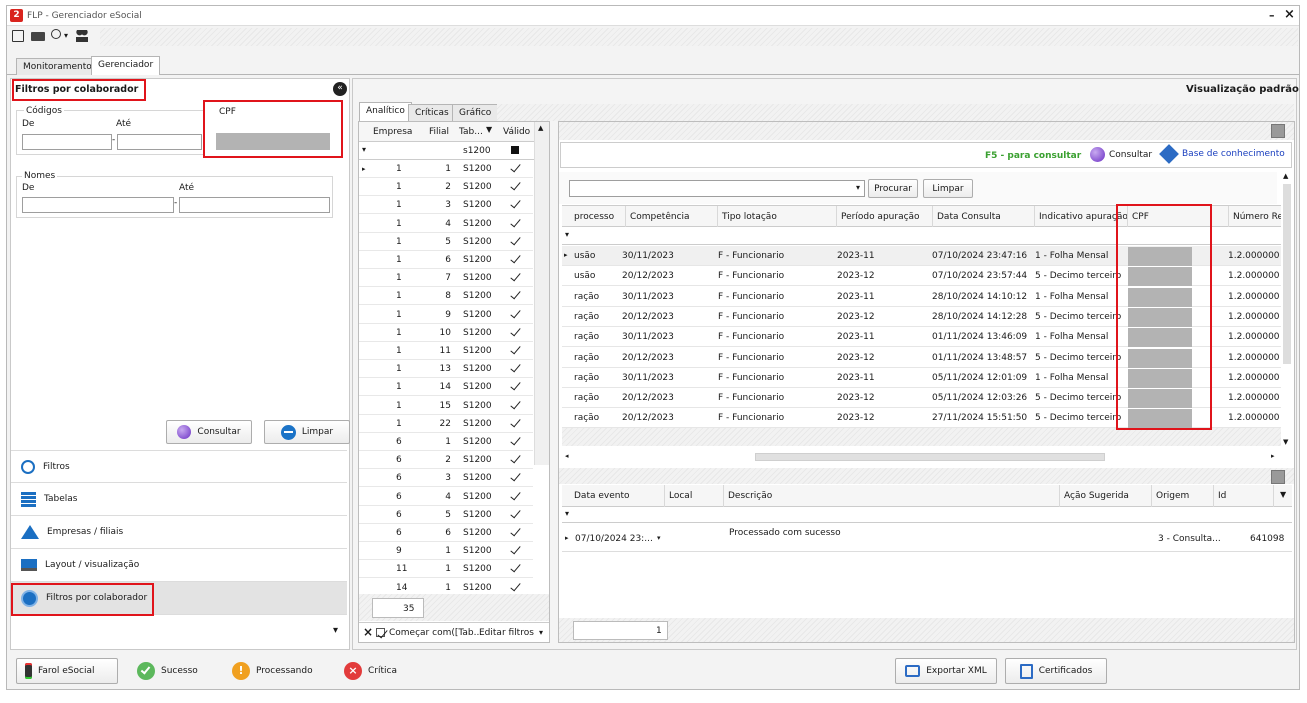 The height and width of the screenshot is (703, 1307). I want to click on detail-expand-icon, so click(1278, 477).